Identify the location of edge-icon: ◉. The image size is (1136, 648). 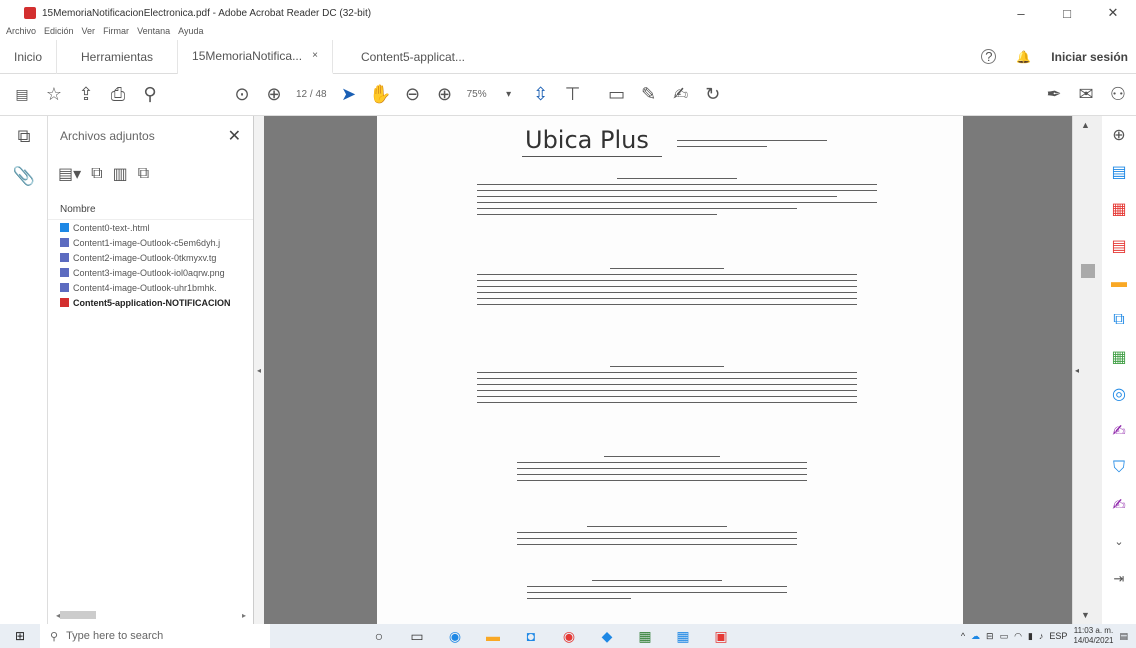
(455, 636).